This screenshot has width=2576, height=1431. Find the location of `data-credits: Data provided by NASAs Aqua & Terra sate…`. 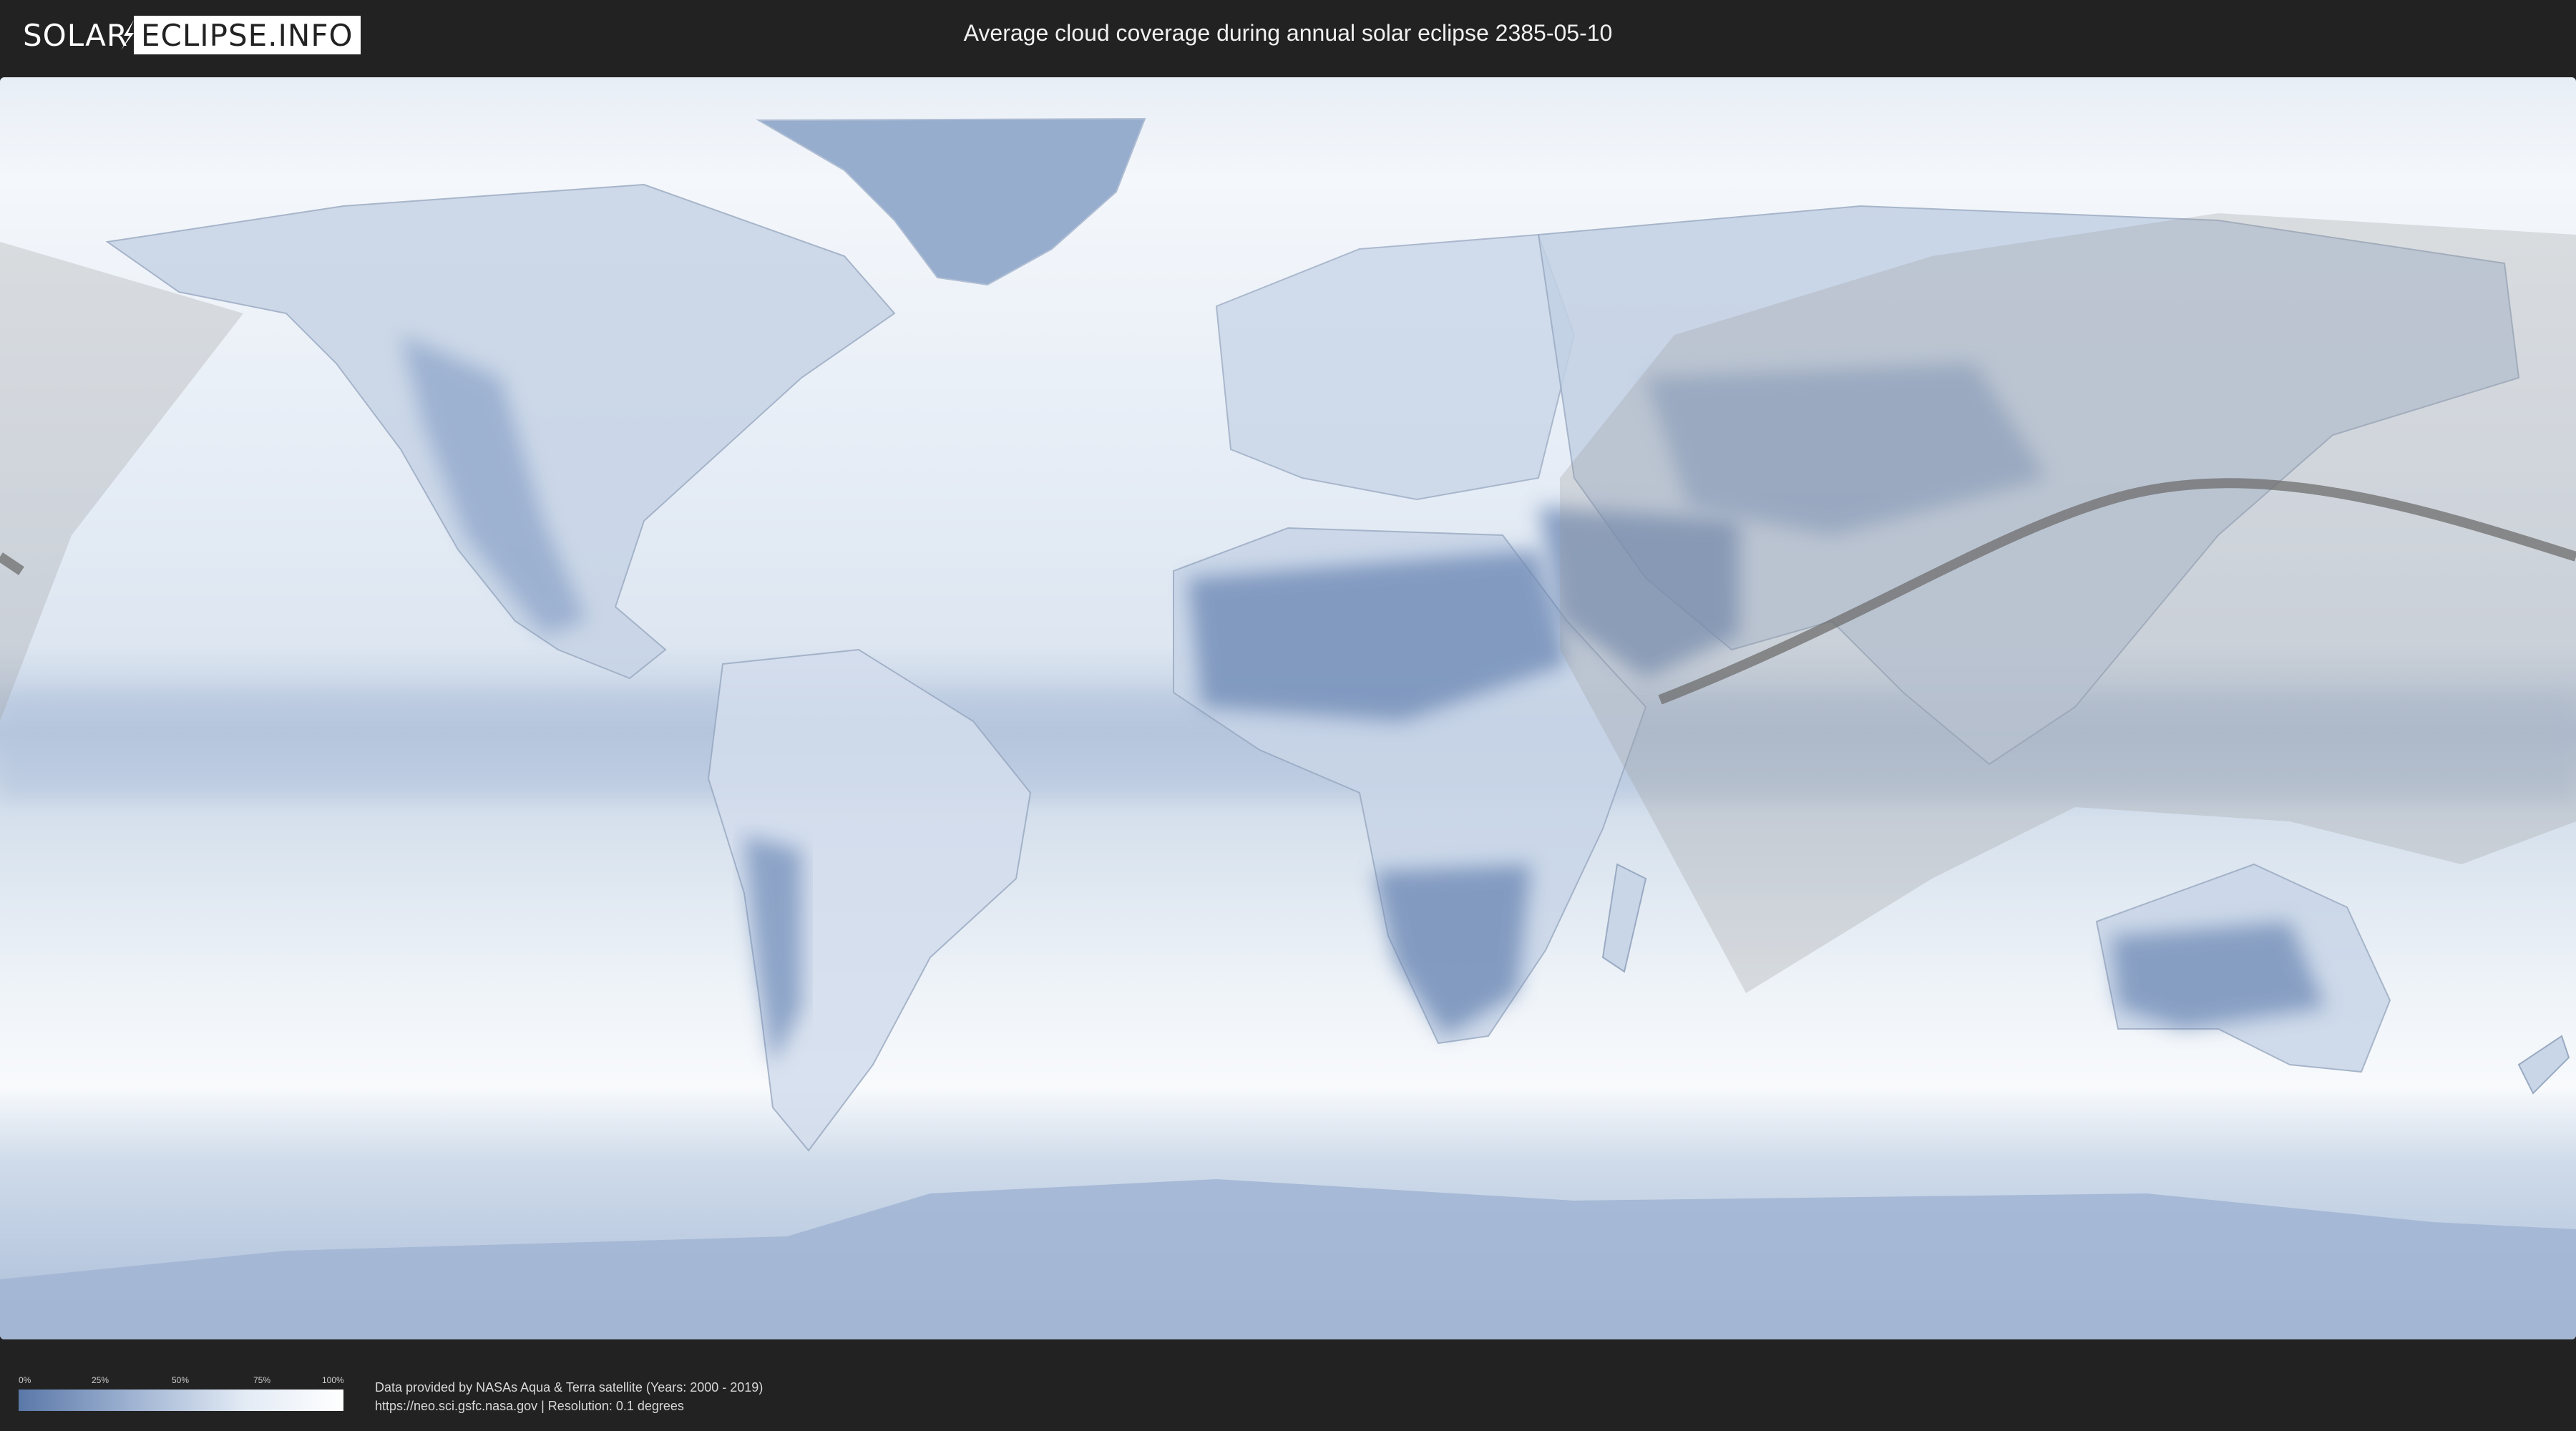

data-credits: Data provided by NASAs Aqua & Terra sate… is located at coordinates (569, 1396).